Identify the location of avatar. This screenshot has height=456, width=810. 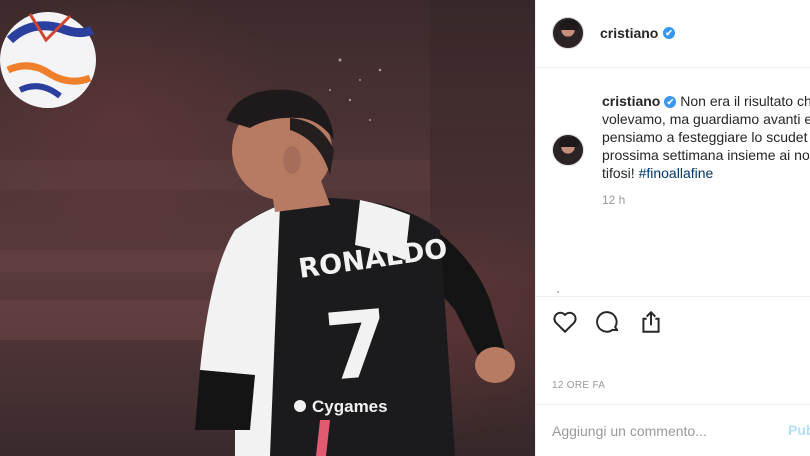
(568, 33).